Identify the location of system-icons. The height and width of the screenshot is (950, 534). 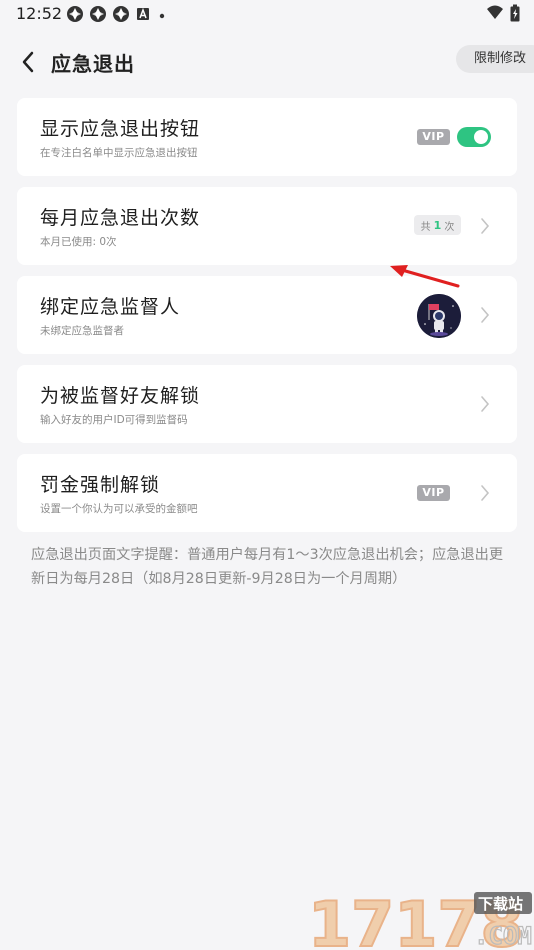
(503, 15).